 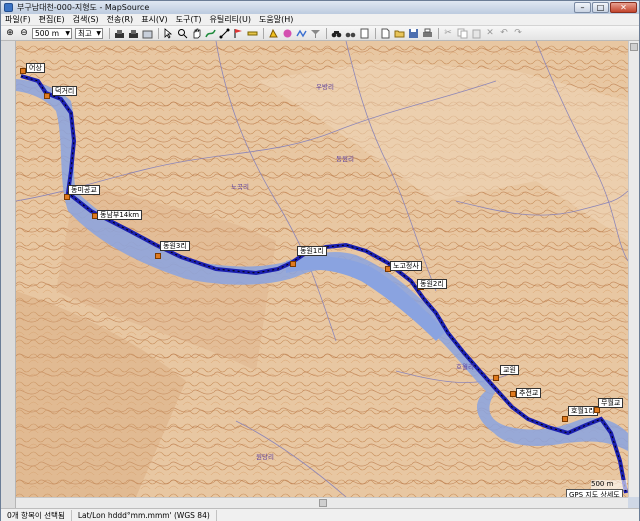 What do you see at coordinates (36, 515) in the screenshot?
I see `selection-status: 0개 항목이 선택됨` at bounding box center [36, 515].